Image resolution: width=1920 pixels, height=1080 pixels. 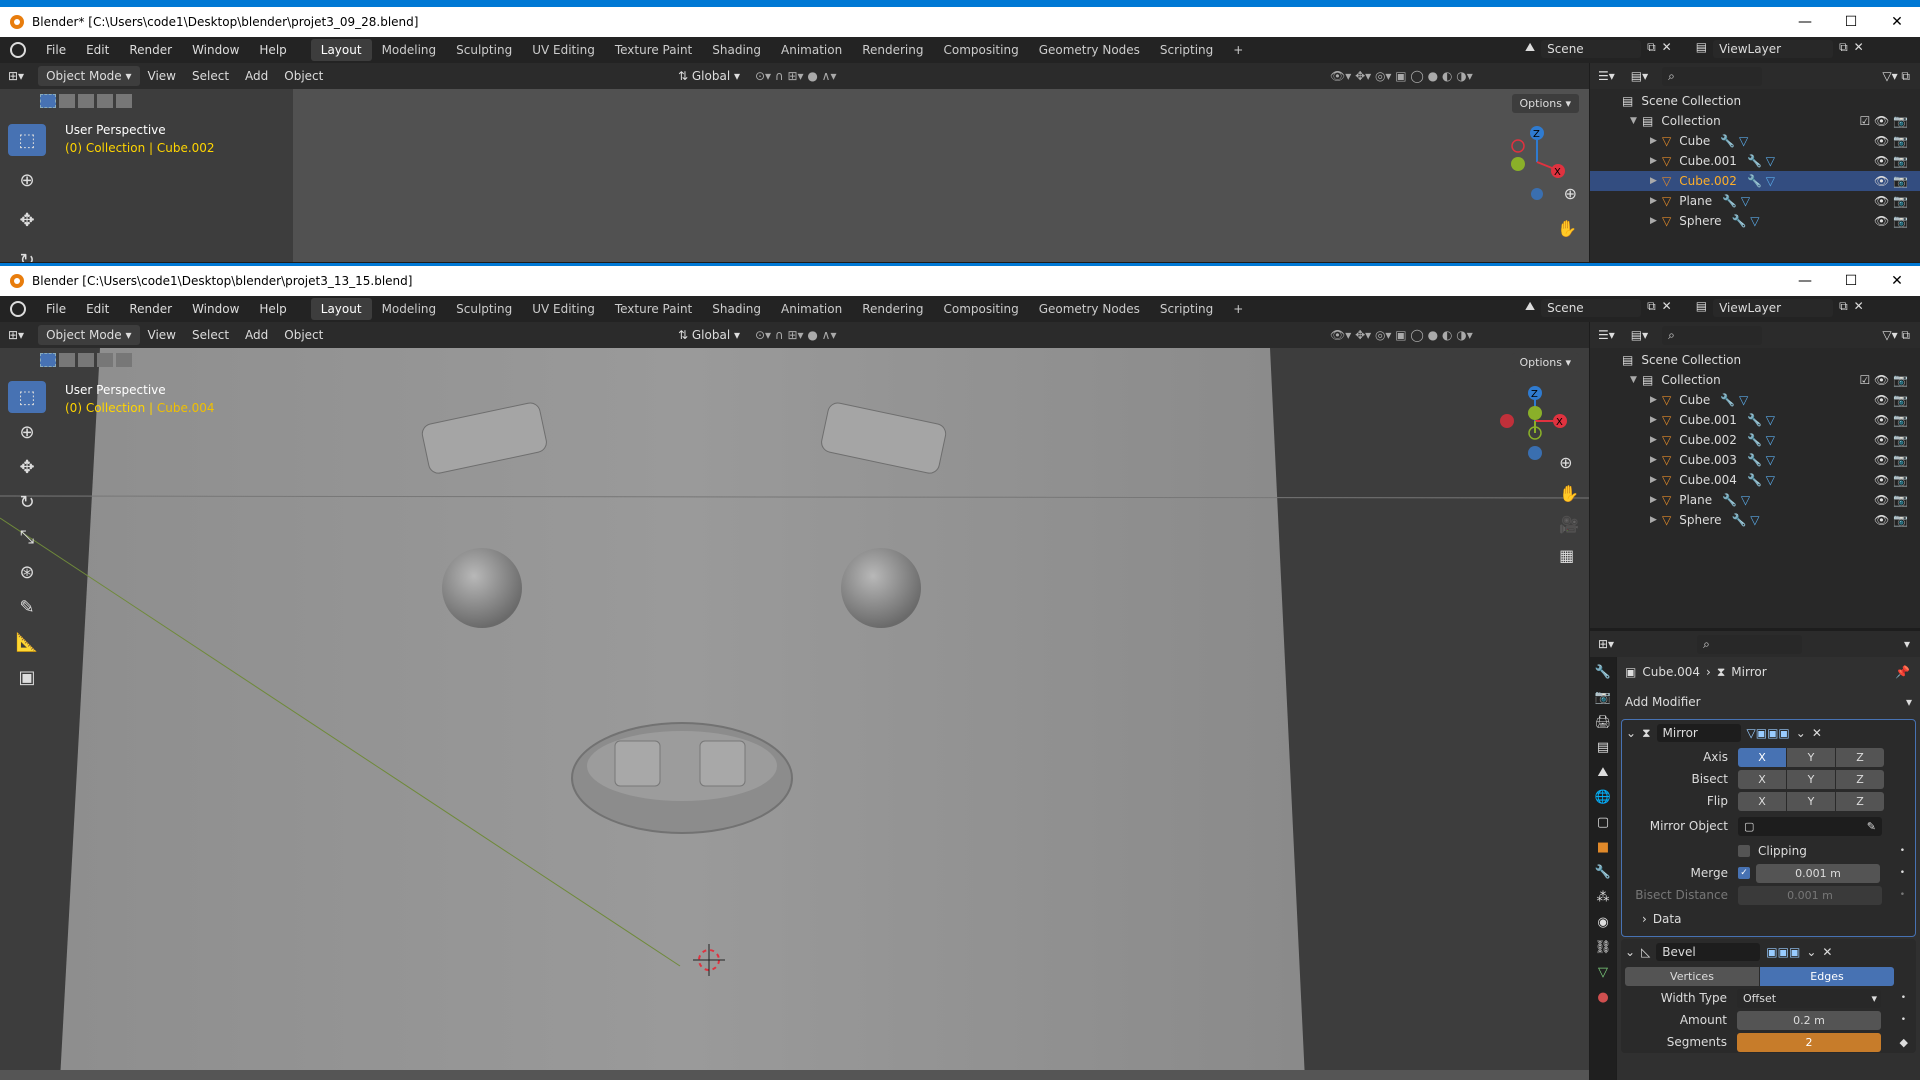 I want to click on scene-field: Scene, so click(x=1591, y=308).